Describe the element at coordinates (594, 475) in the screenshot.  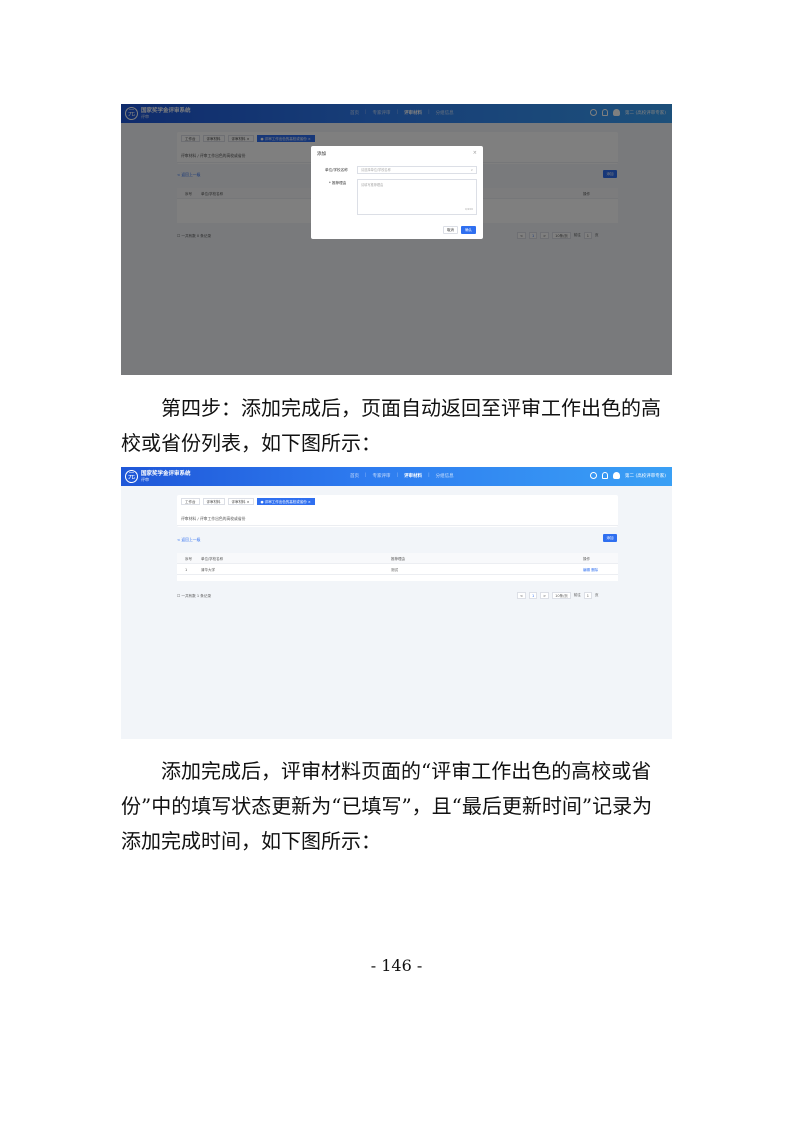
I see `help-icon` at that location.